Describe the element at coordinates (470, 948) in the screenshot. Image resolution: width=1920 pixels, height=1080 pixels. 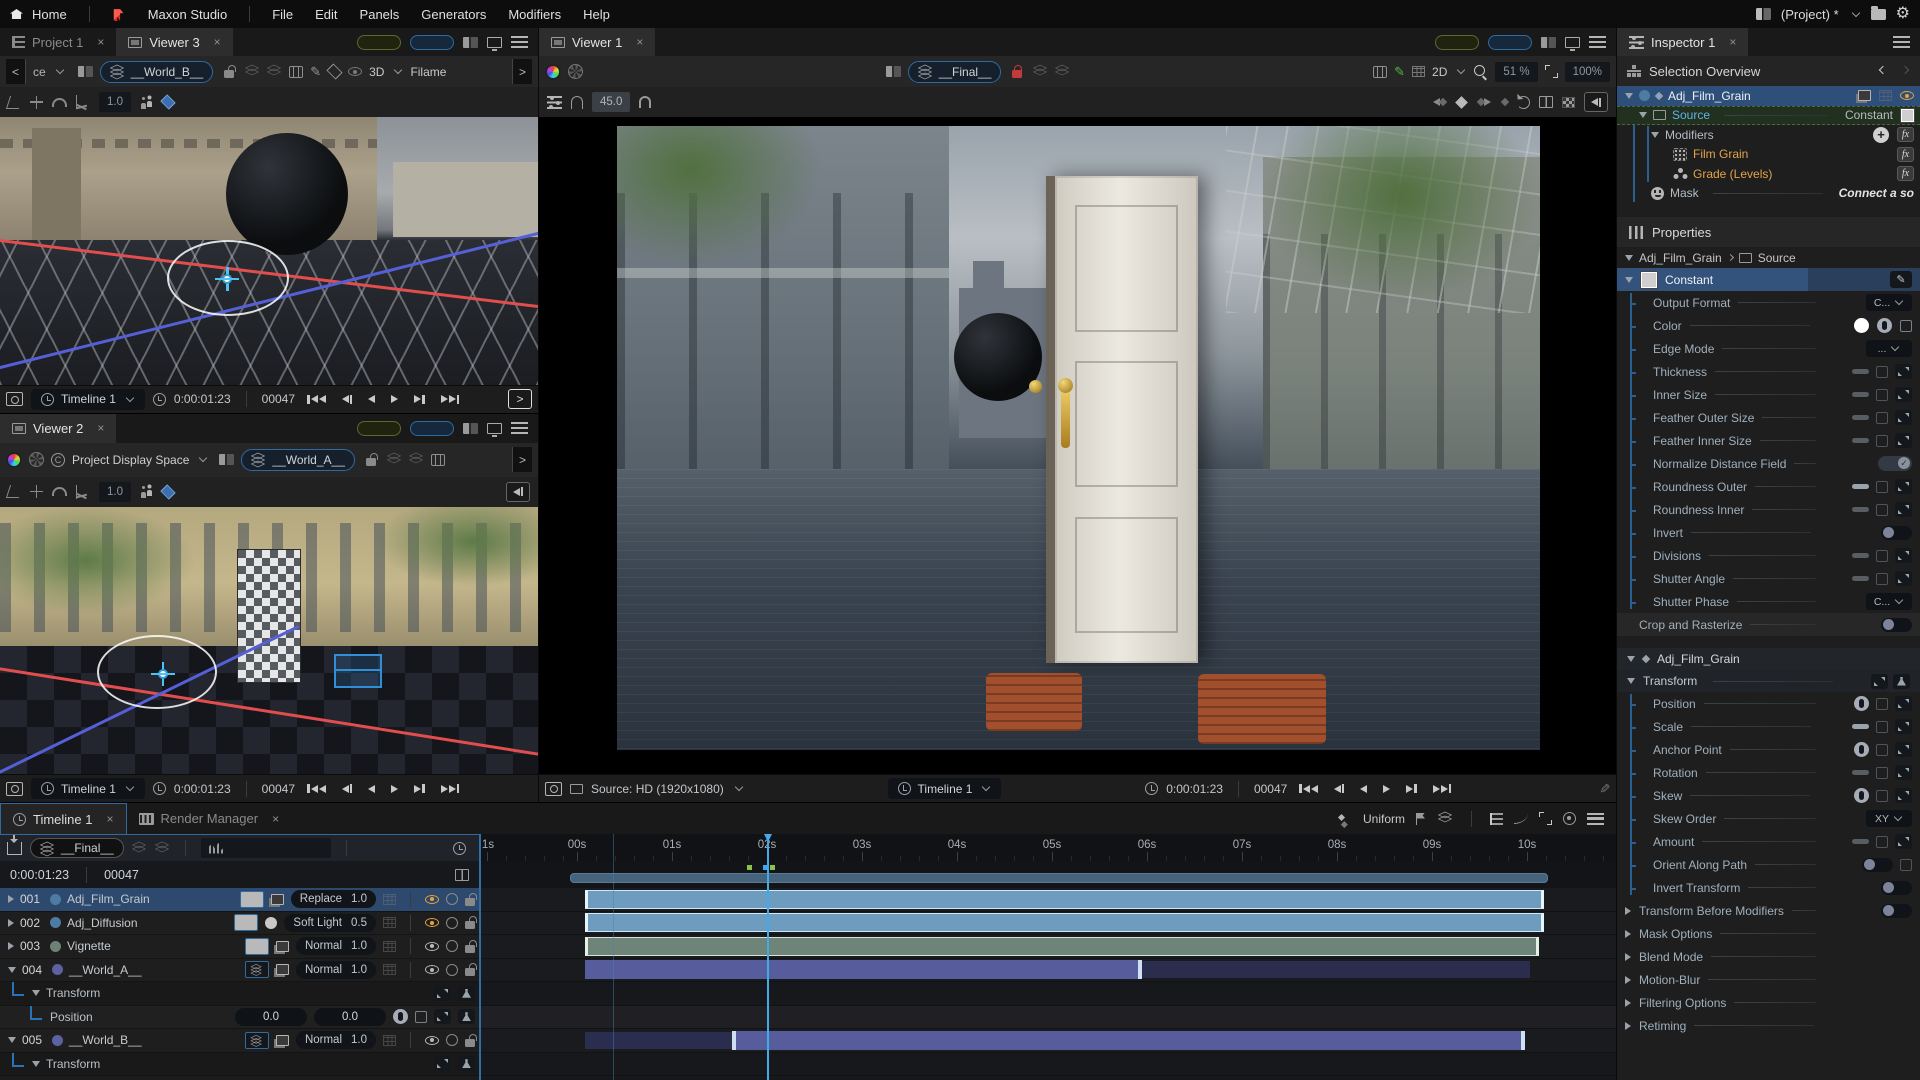
I see `lock-toggle` at that location.